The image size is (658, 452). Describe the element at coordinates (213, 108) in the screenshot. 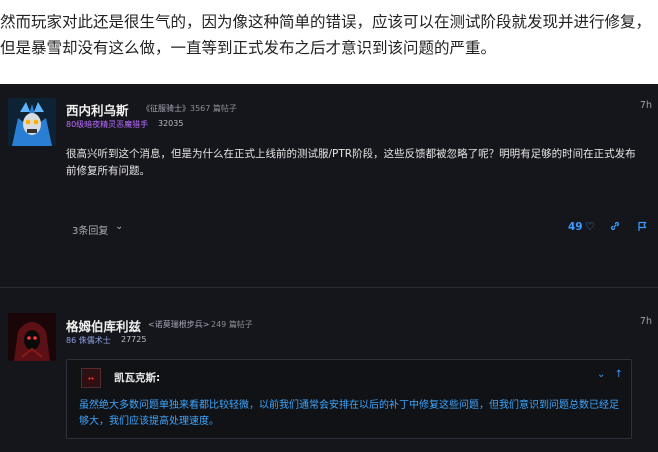

I see `user-post-count: 3567 篇帖子` at that location.